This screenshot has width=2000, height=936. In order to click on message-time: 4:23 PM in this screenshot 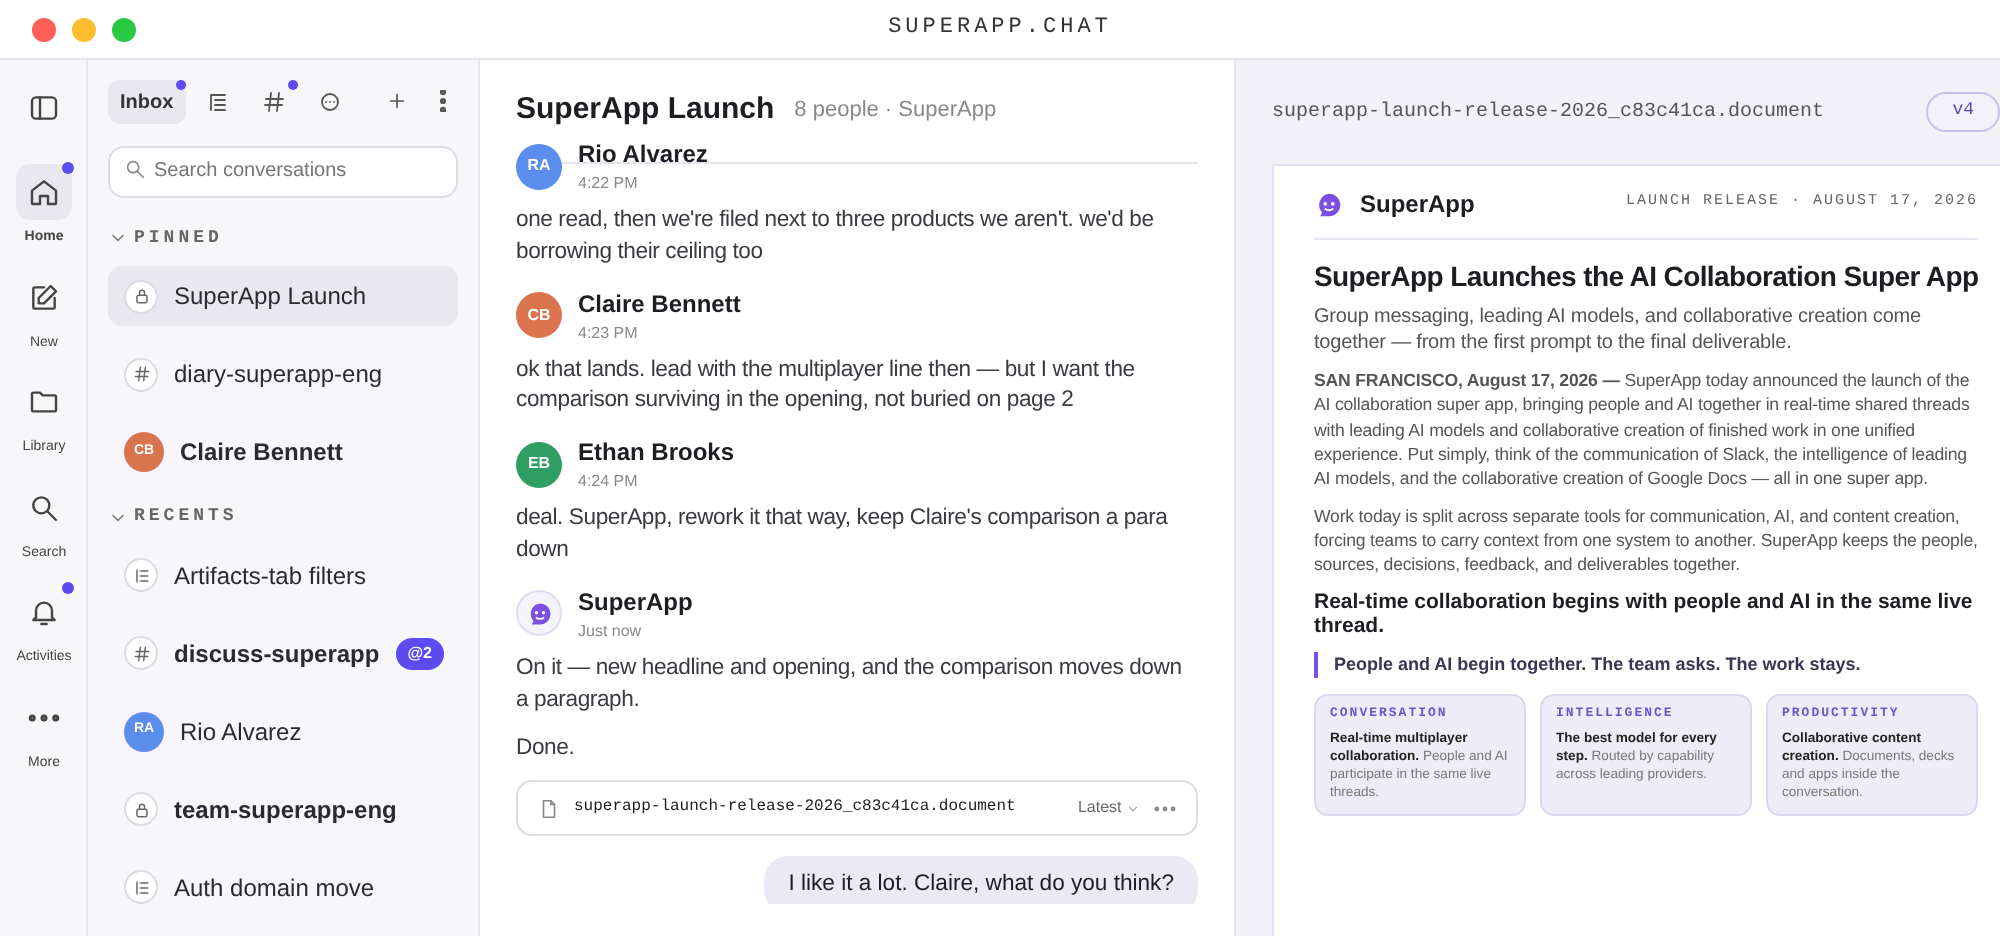, I will do `click(609, 333)`.